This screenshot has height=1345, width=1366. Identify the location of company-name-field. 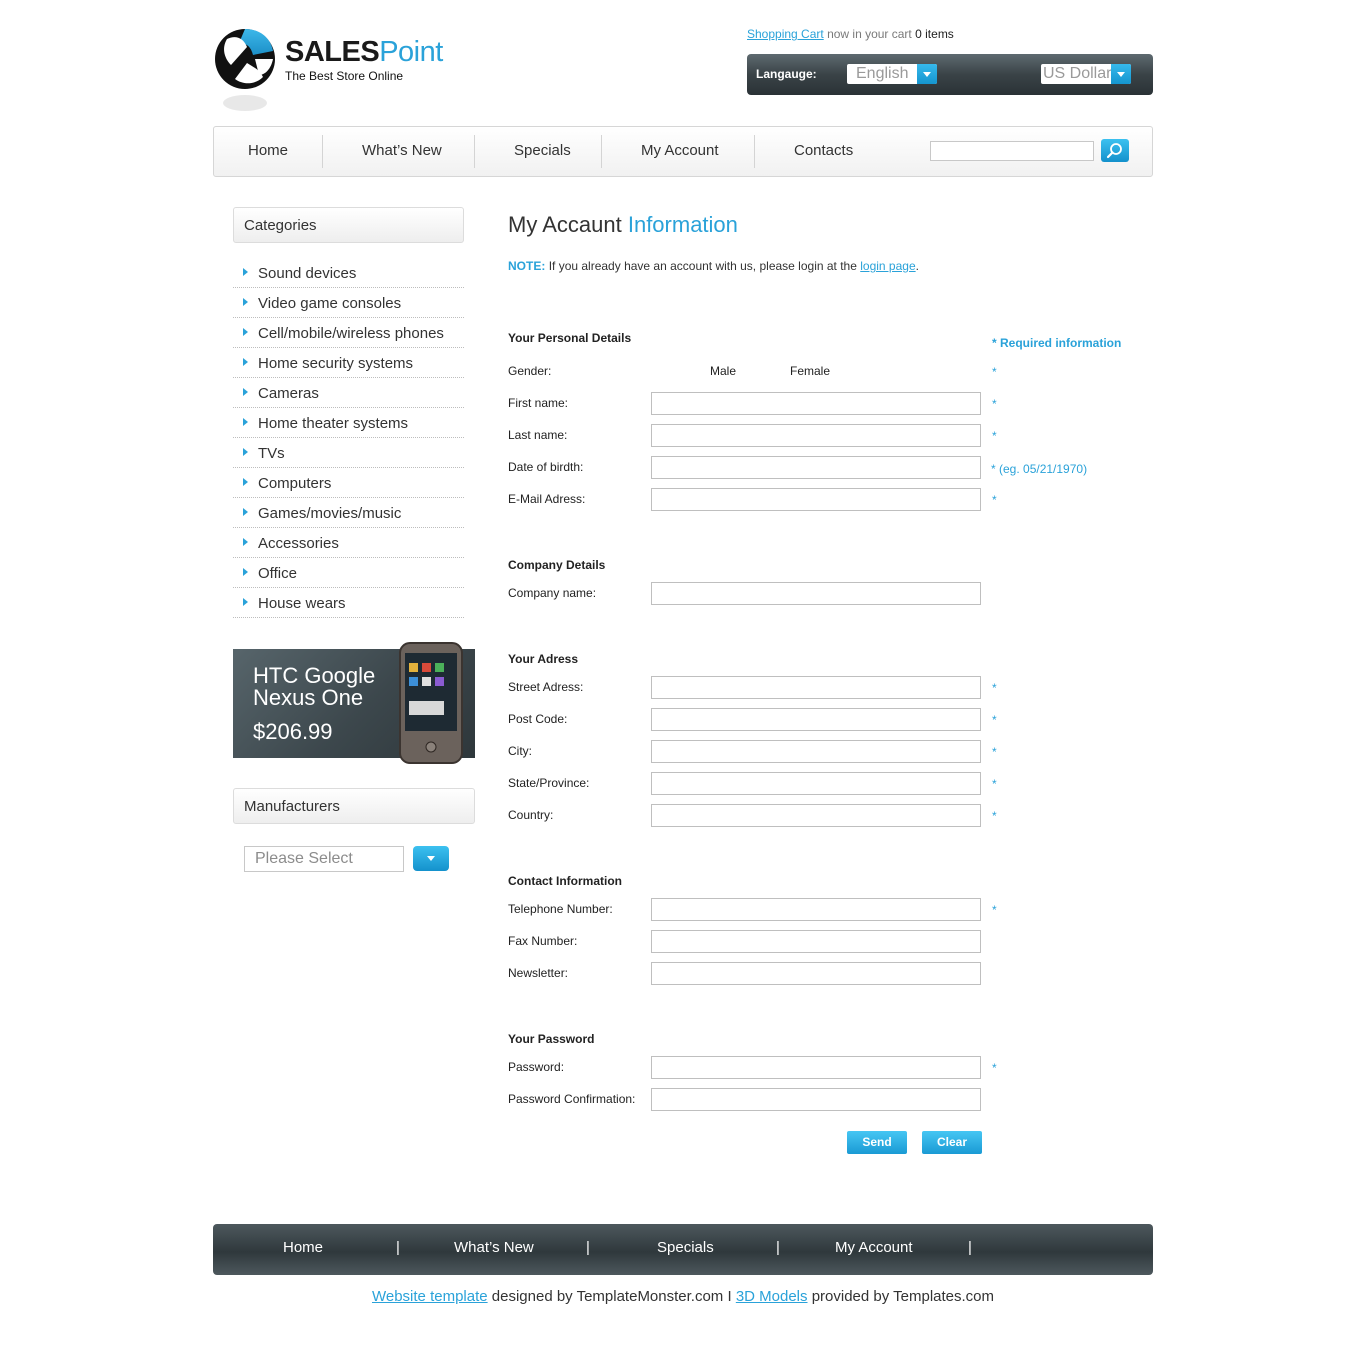
(816, 593).